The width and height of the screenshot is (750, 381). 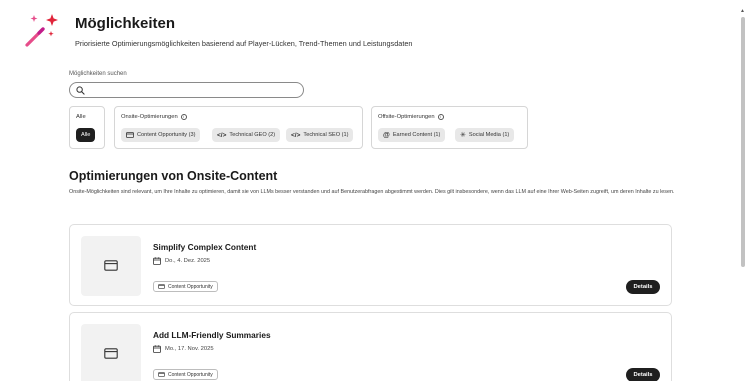 I want to click on filter-chip-technical-geo: </> Technical GEO (2), so click(x=246, y=135).